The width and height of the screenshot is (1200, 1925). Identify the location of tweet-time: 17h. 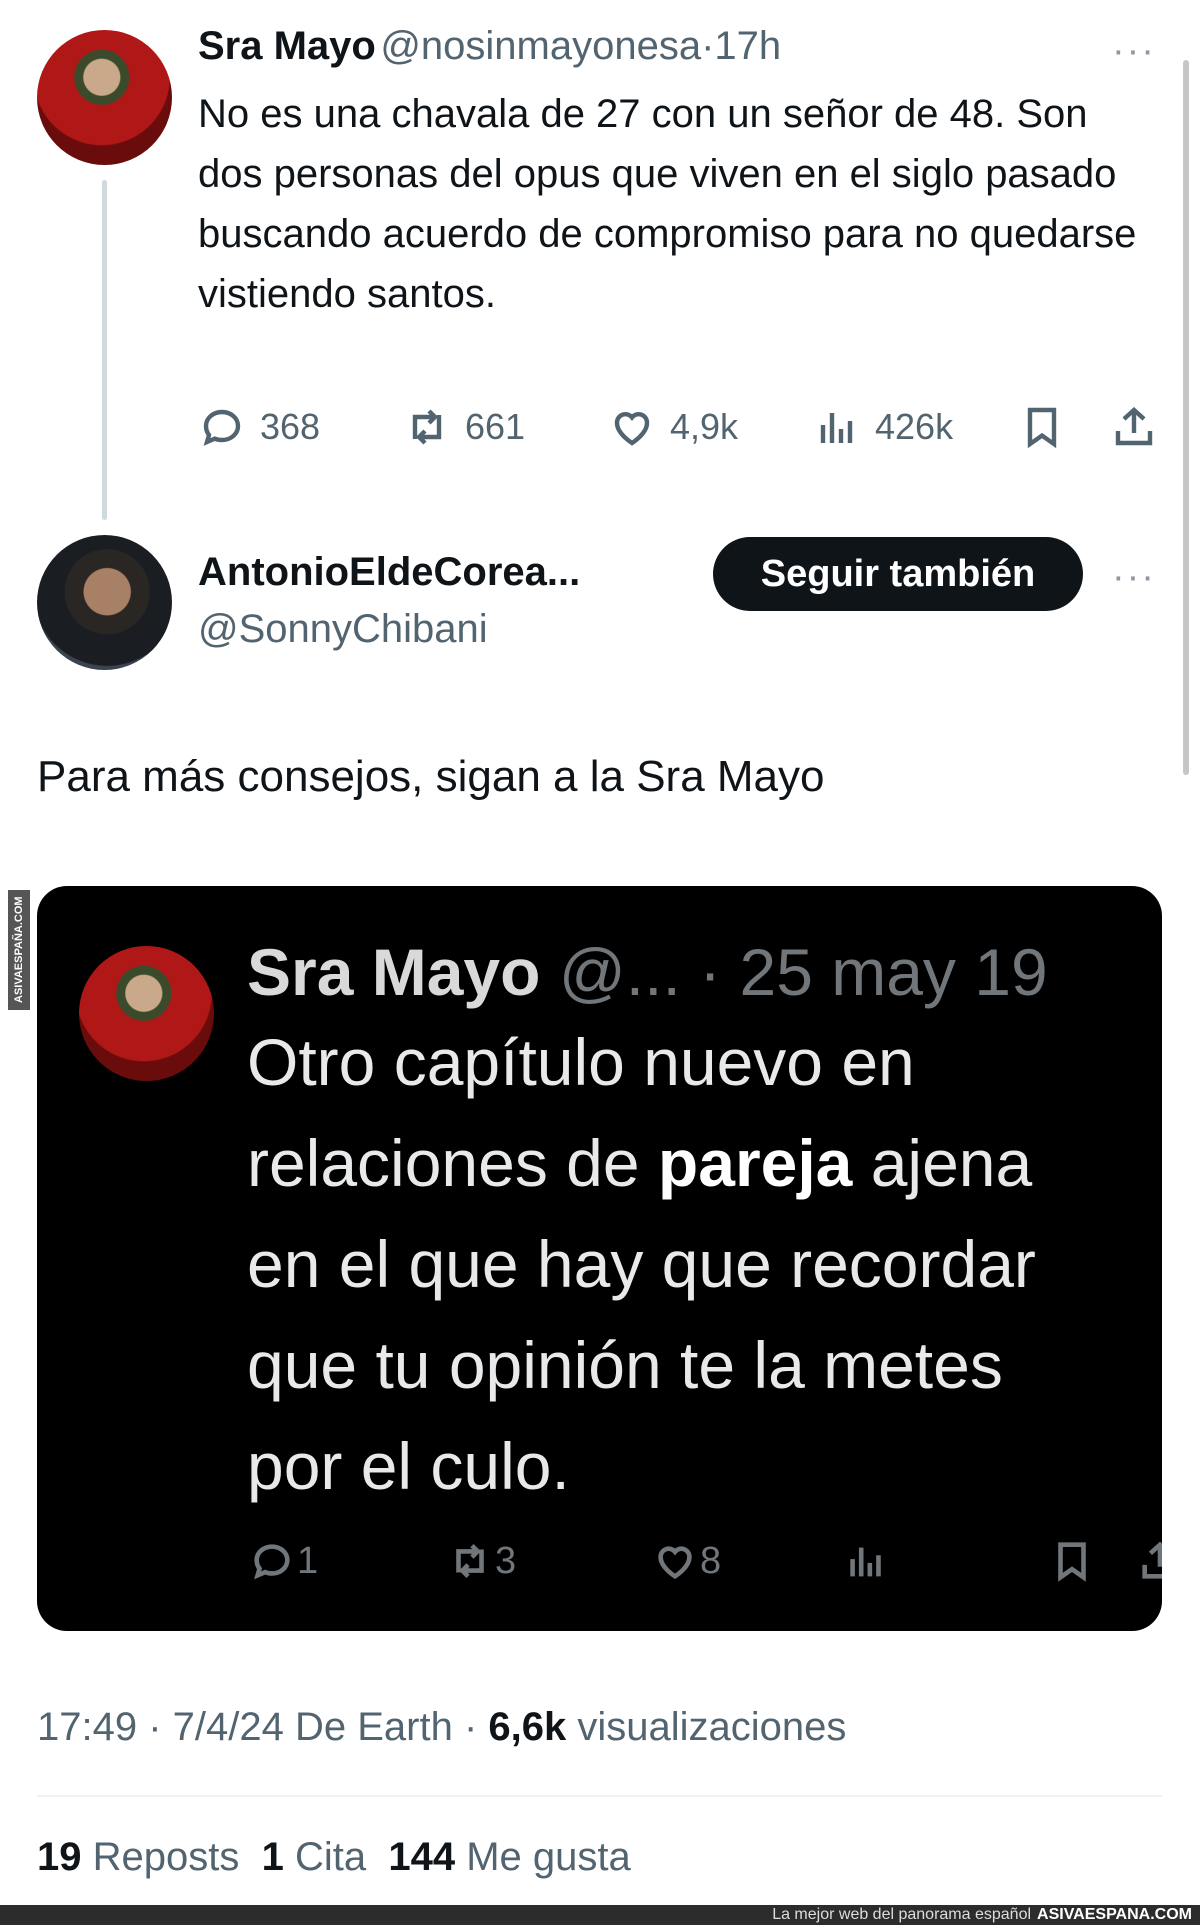
(747, 46).